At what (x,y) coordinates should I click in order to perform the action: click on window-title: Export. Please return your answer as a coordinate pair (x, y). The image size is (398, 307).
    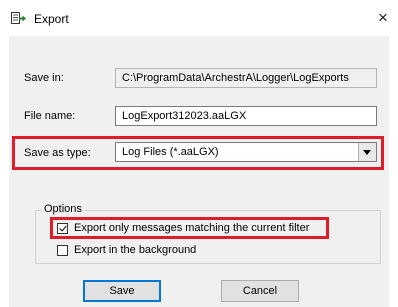
    Looking at the image, I should click on (51, 19).